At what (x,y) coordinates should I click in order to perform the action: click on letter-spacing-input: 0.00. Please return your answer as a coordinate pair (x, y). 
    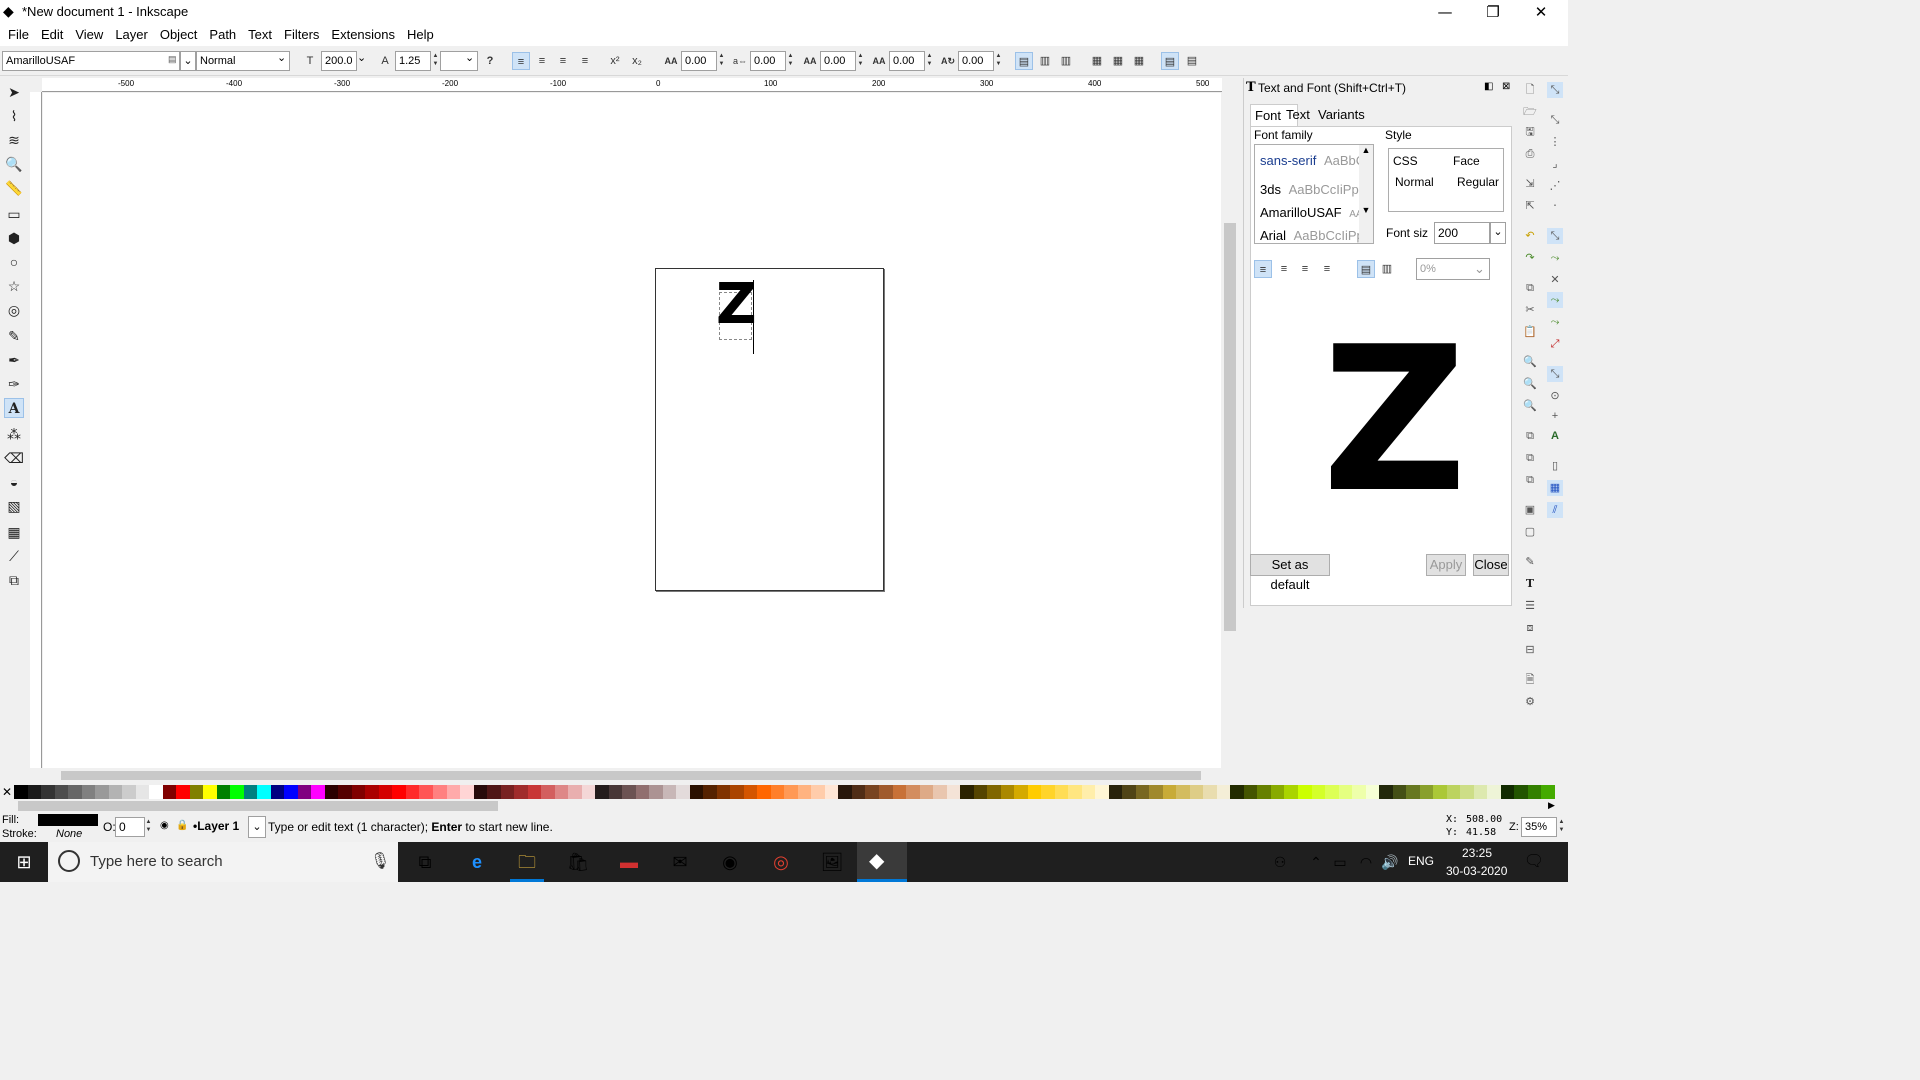
    Looking at the image, I should click on (699, 61).